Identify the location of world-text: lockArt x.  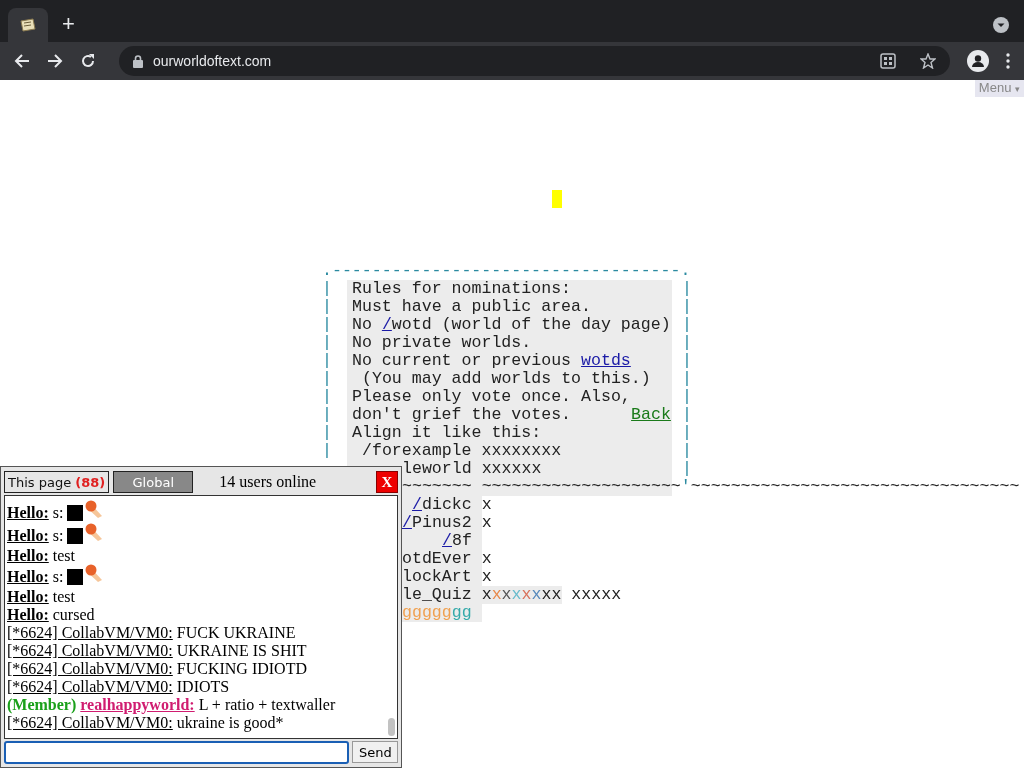
(447, 577).